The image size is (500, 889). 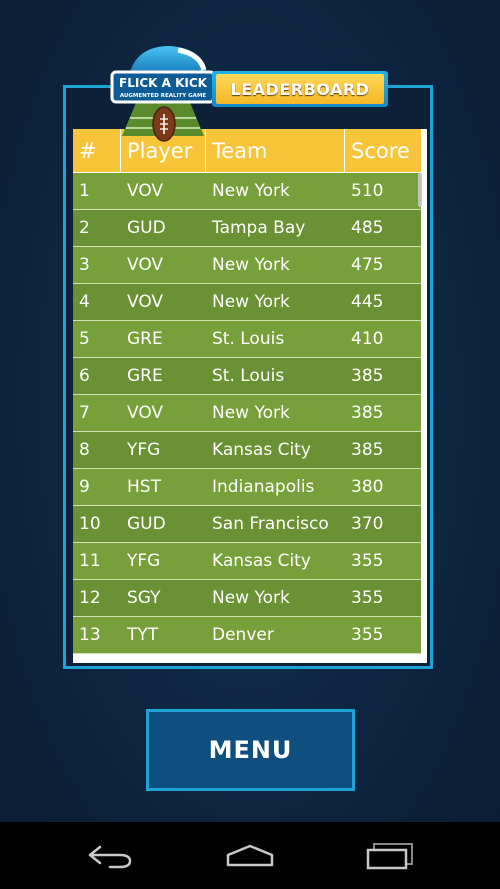 I want to click on table-row: 12 SGY New York 355, so click(x=247, y=598).